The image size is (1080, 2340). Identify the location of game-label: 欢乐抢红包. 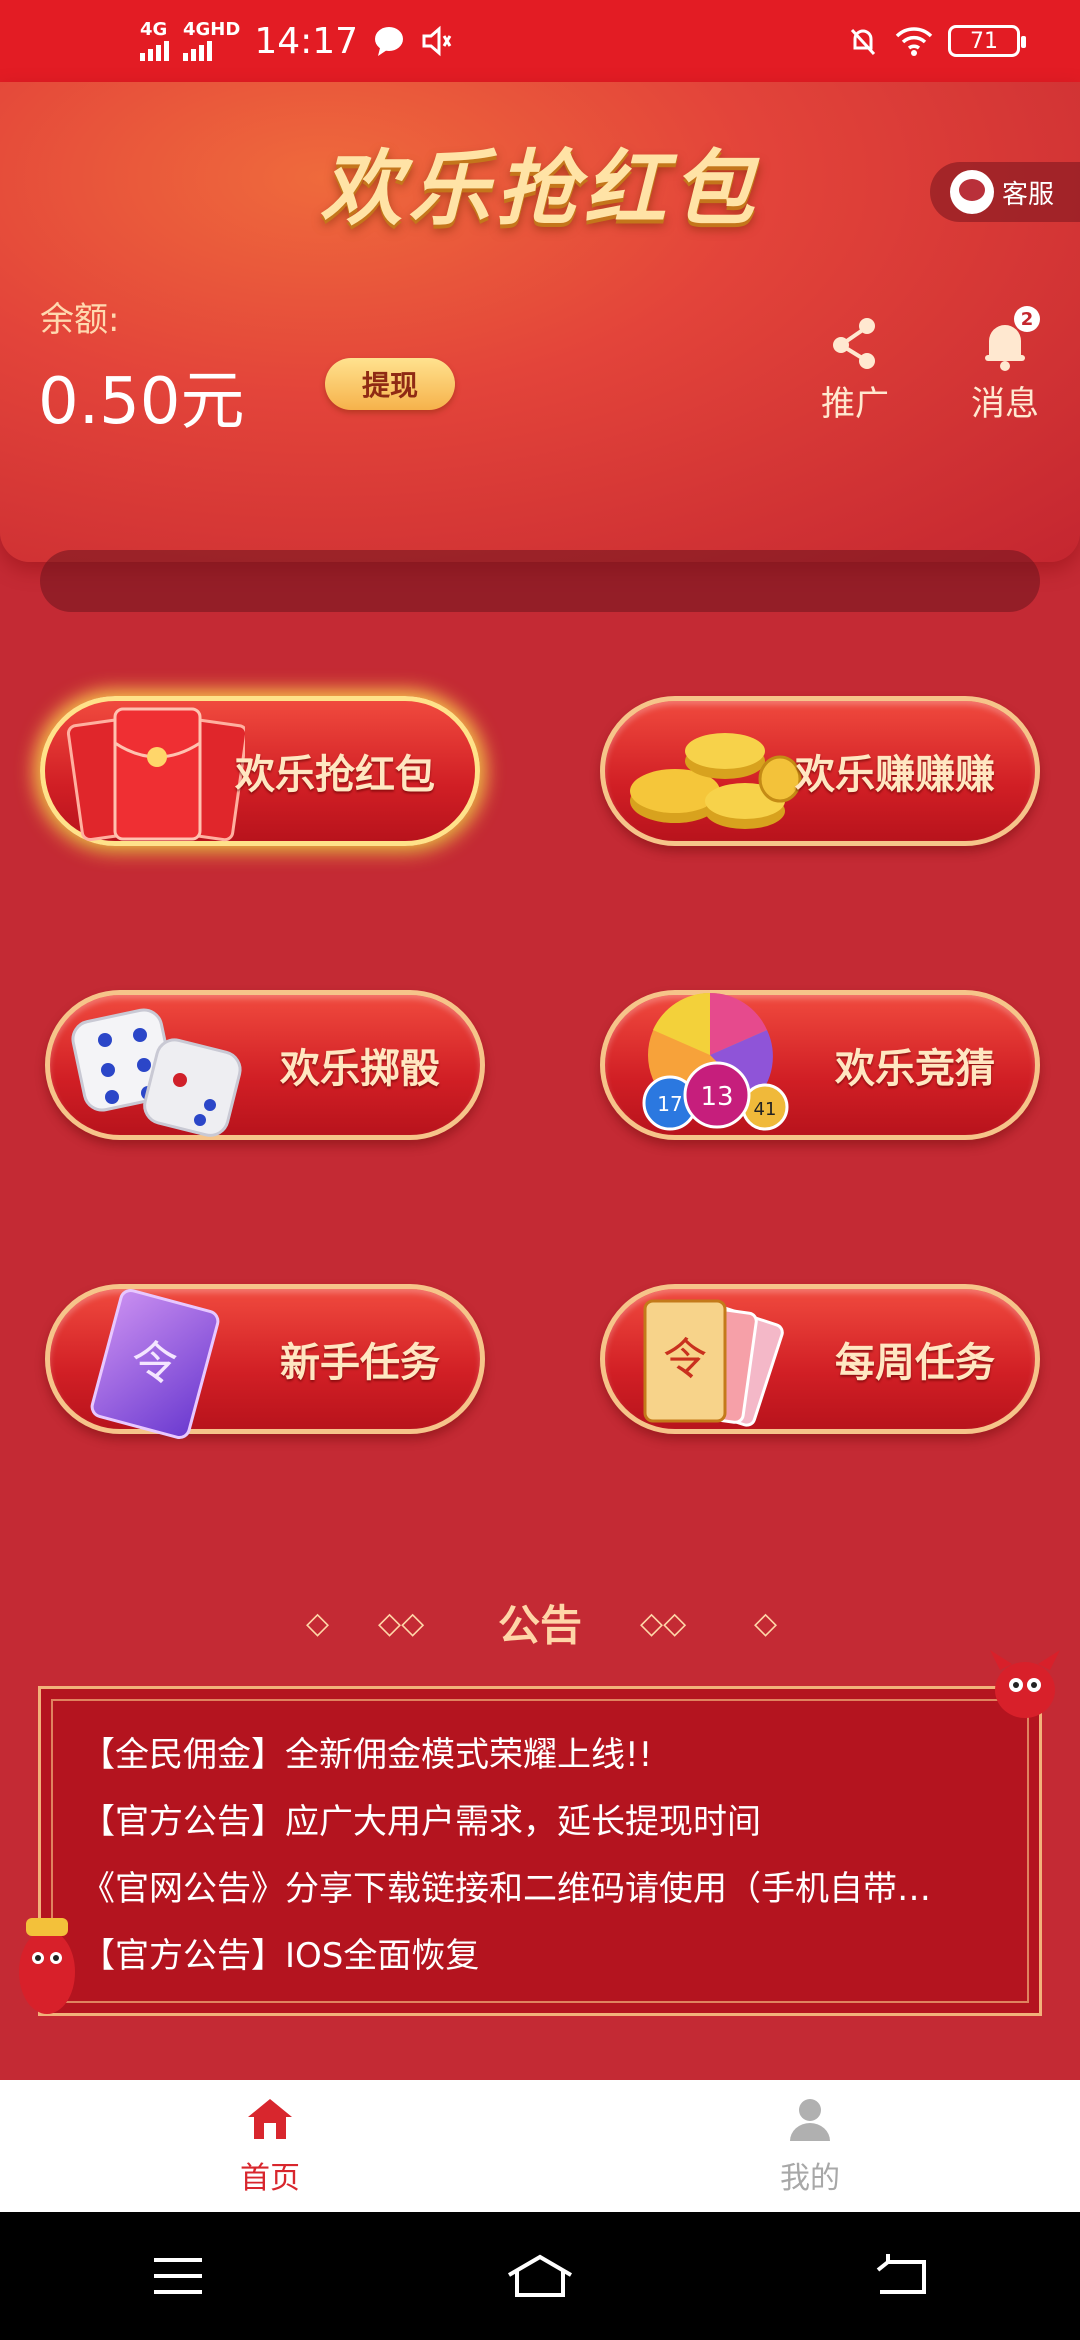
(335, 775).